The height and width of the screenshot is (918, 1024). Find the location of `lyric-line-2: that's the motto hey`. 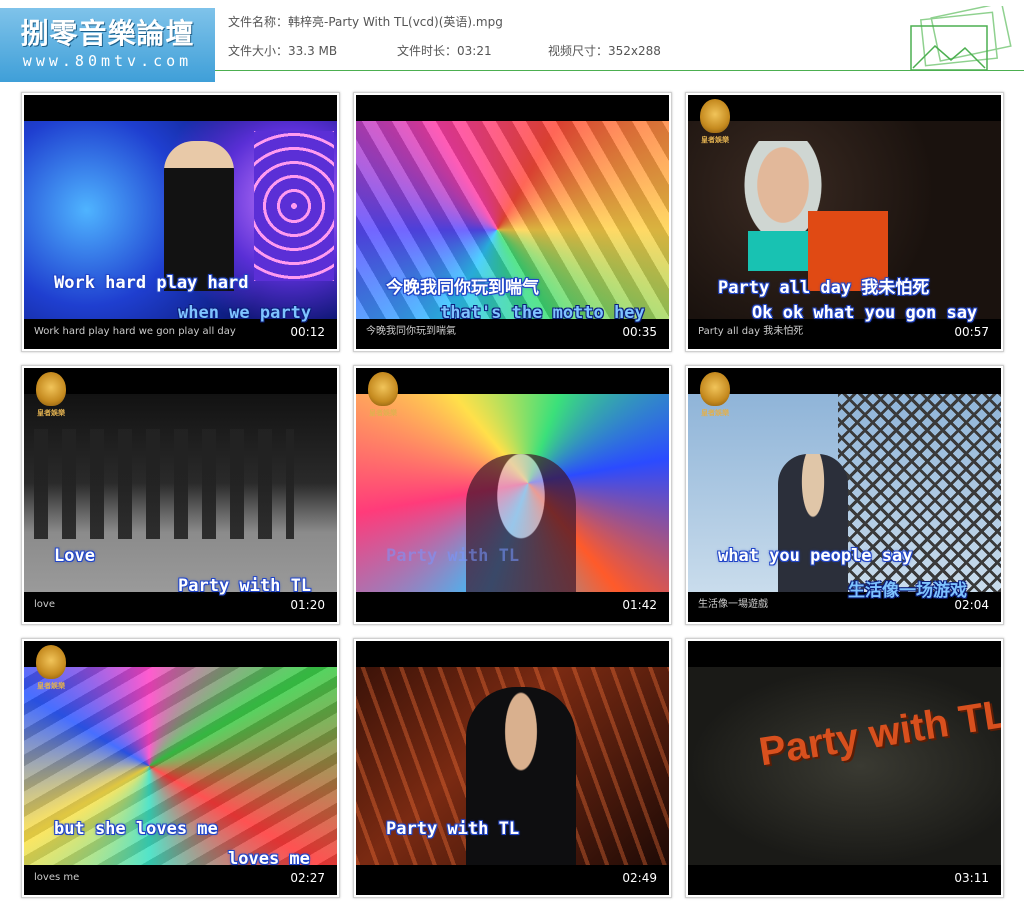

lyric-line-2: that's the motto hey is located at coordinates (542, 313).